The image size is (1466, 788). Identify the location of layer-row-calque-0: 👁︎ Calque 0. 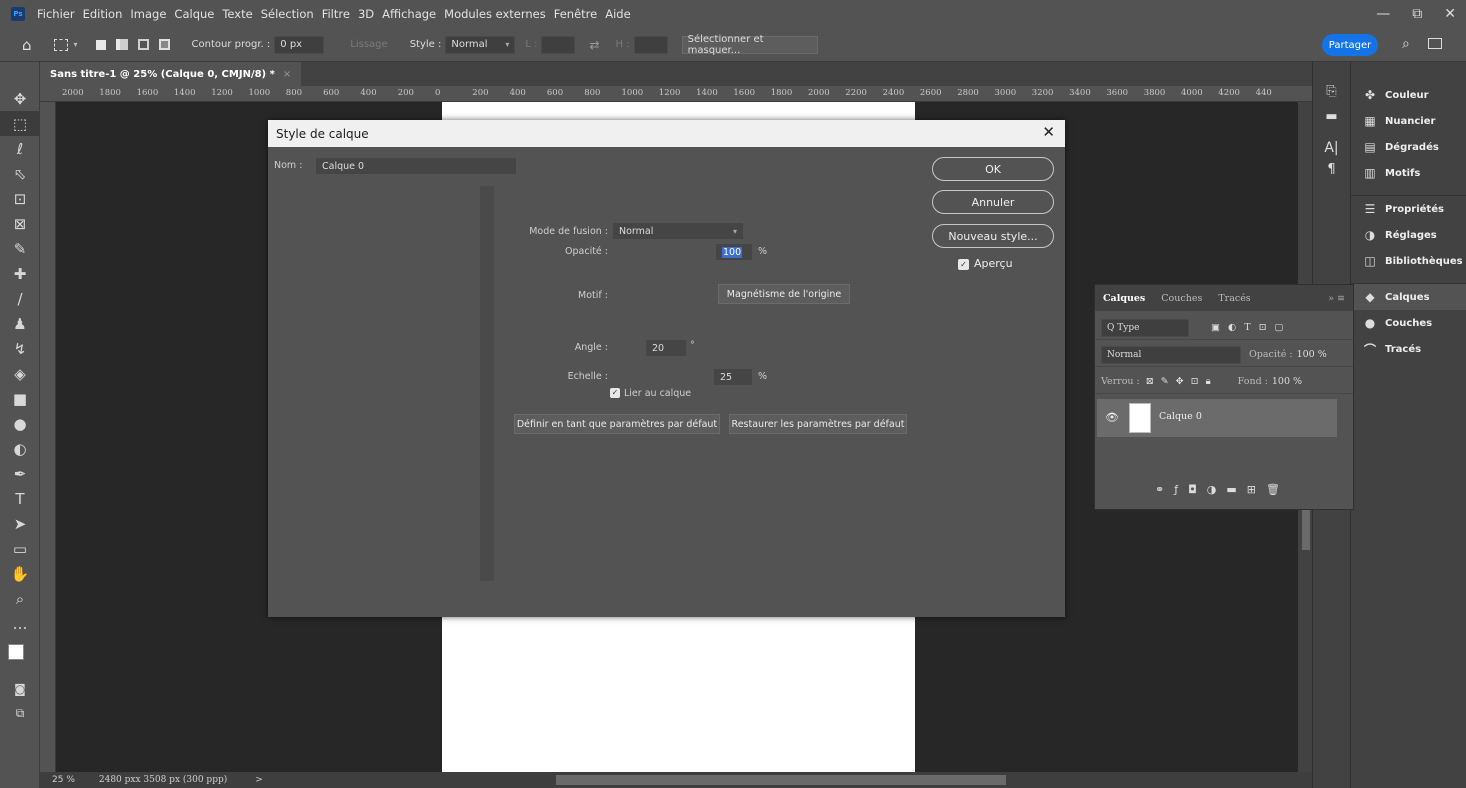
(1217, 418).